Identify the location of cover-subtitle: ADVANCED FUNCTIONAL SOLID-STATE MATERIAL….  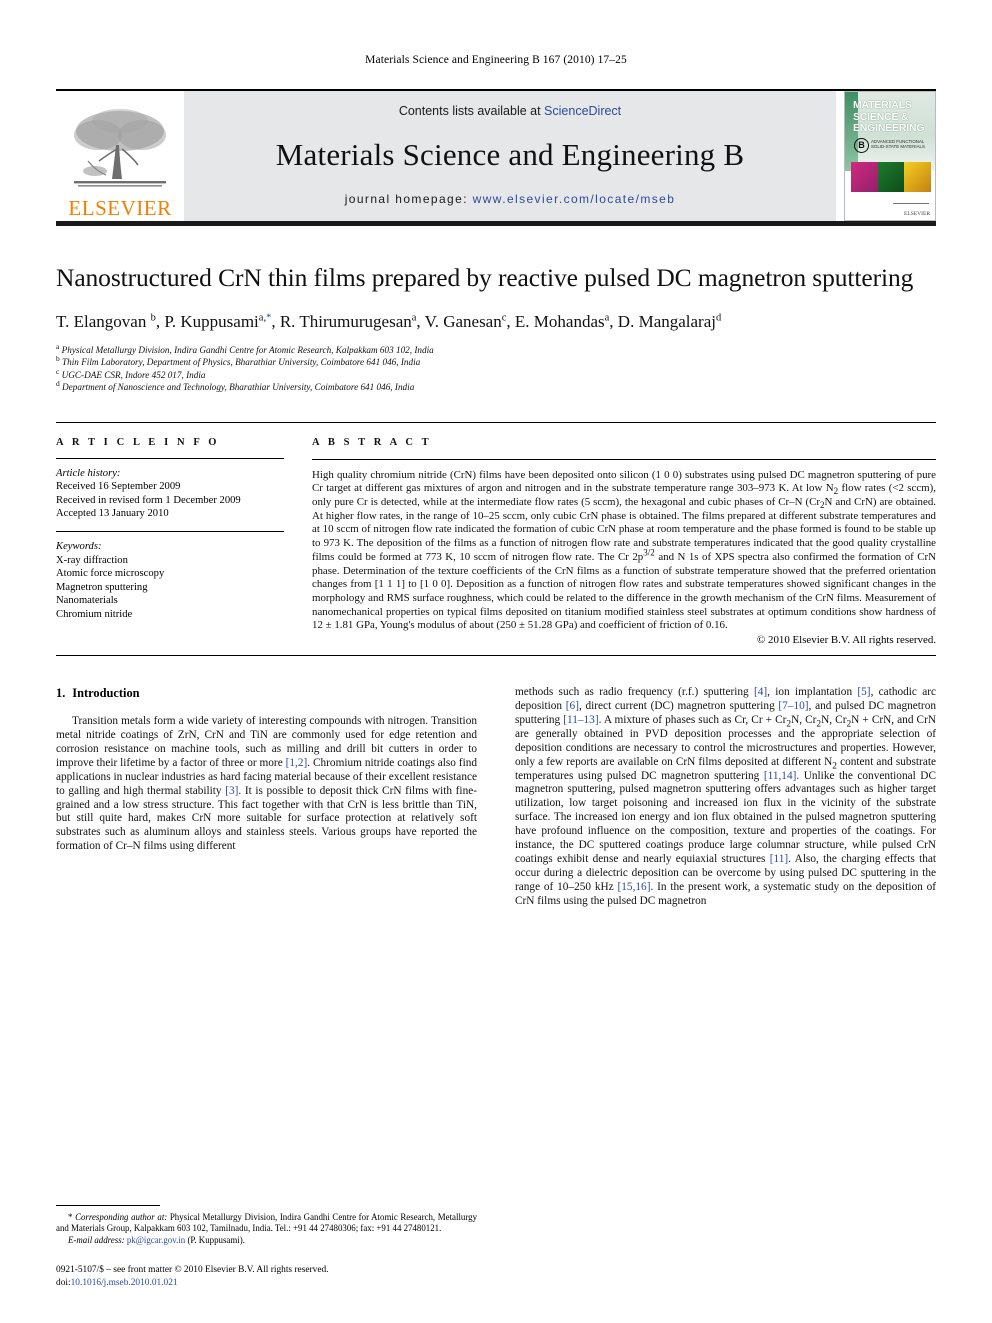
(898, 144).